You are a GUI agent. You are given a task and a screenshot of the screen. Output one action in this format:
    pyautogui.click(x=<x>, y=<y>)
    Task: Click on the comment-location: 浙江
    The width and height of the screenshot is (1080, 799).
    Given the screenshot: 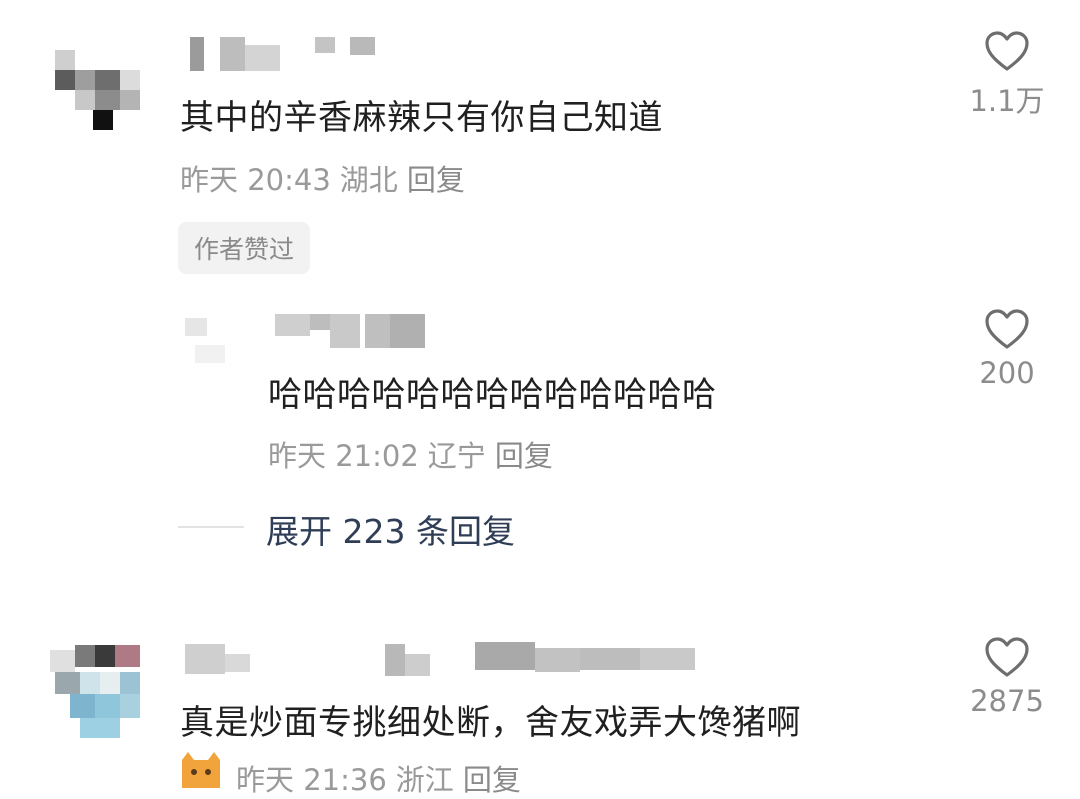 What is the action you would take?
    pyautogui.click(x=424, y=780)
    